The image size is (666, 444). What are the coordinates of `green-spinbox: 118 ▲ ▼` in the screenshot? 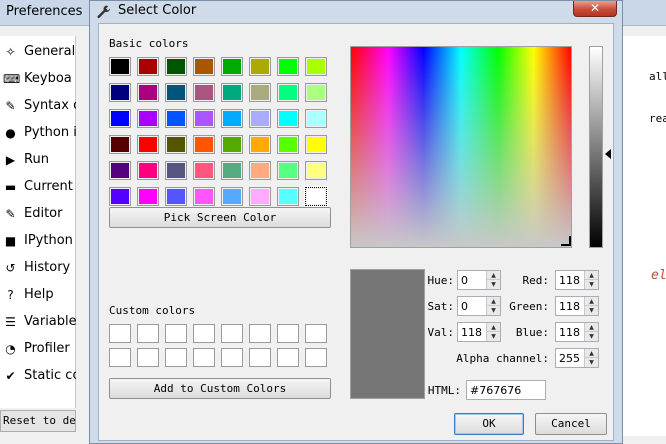 It's located at (577, 306).